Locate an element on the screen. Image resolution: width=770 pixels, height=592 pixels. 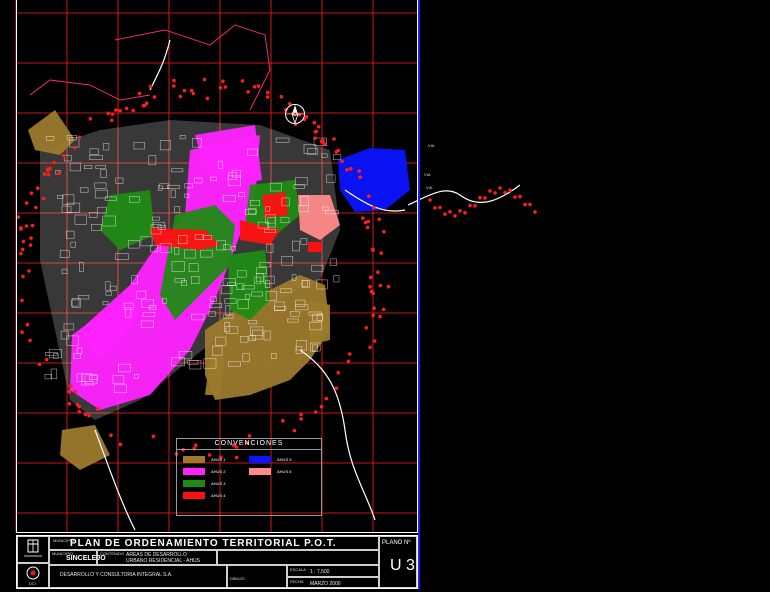
municipal-logo-icon is located at coordinates (33, 548).